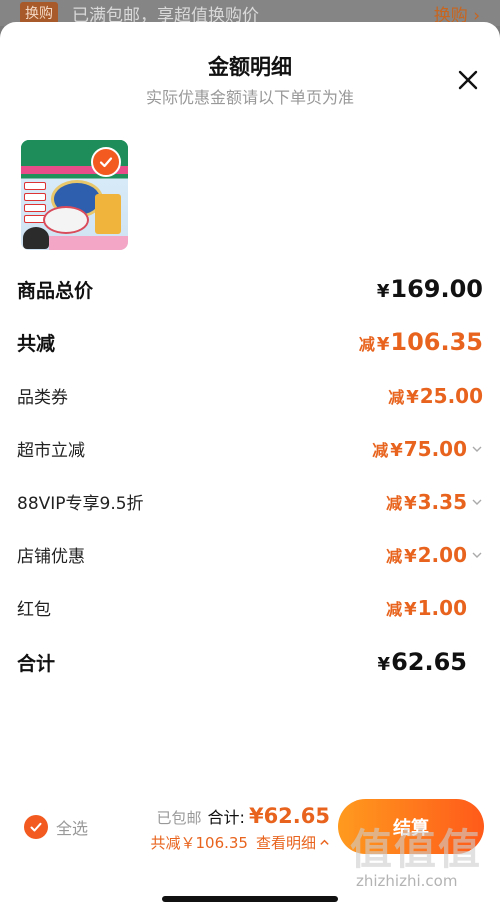  I want to click on total-price-amount: ¥ 169.00, so click(429, 289).